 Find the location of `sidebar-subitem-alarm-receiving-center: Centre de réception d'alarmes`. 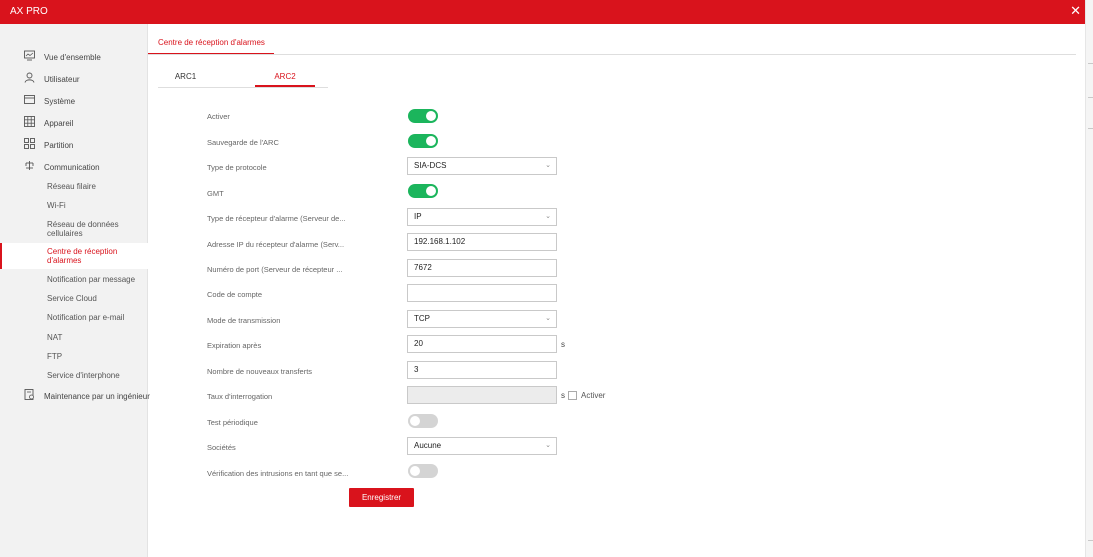

sidebar-subitem-alarm-receiving-center: Centre de réception d'alarmes is located at coordinates (74, 256).